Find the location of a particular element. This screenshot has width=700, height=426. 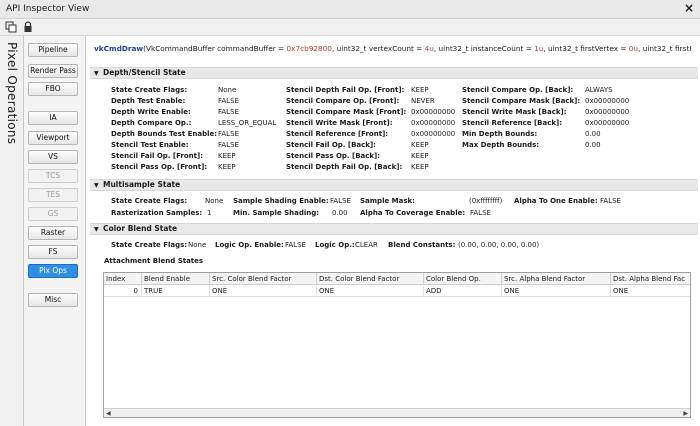

depth-stencil-section-header: ▼ Depth/Stencil State is located at coordinates (394, 73).